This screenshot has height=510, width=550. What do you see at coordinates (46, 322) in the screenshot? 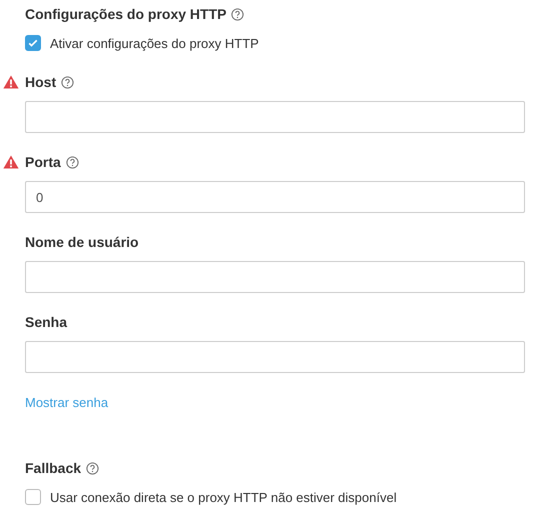
I see `field-label: Senha` at bounding box center [46, 322].